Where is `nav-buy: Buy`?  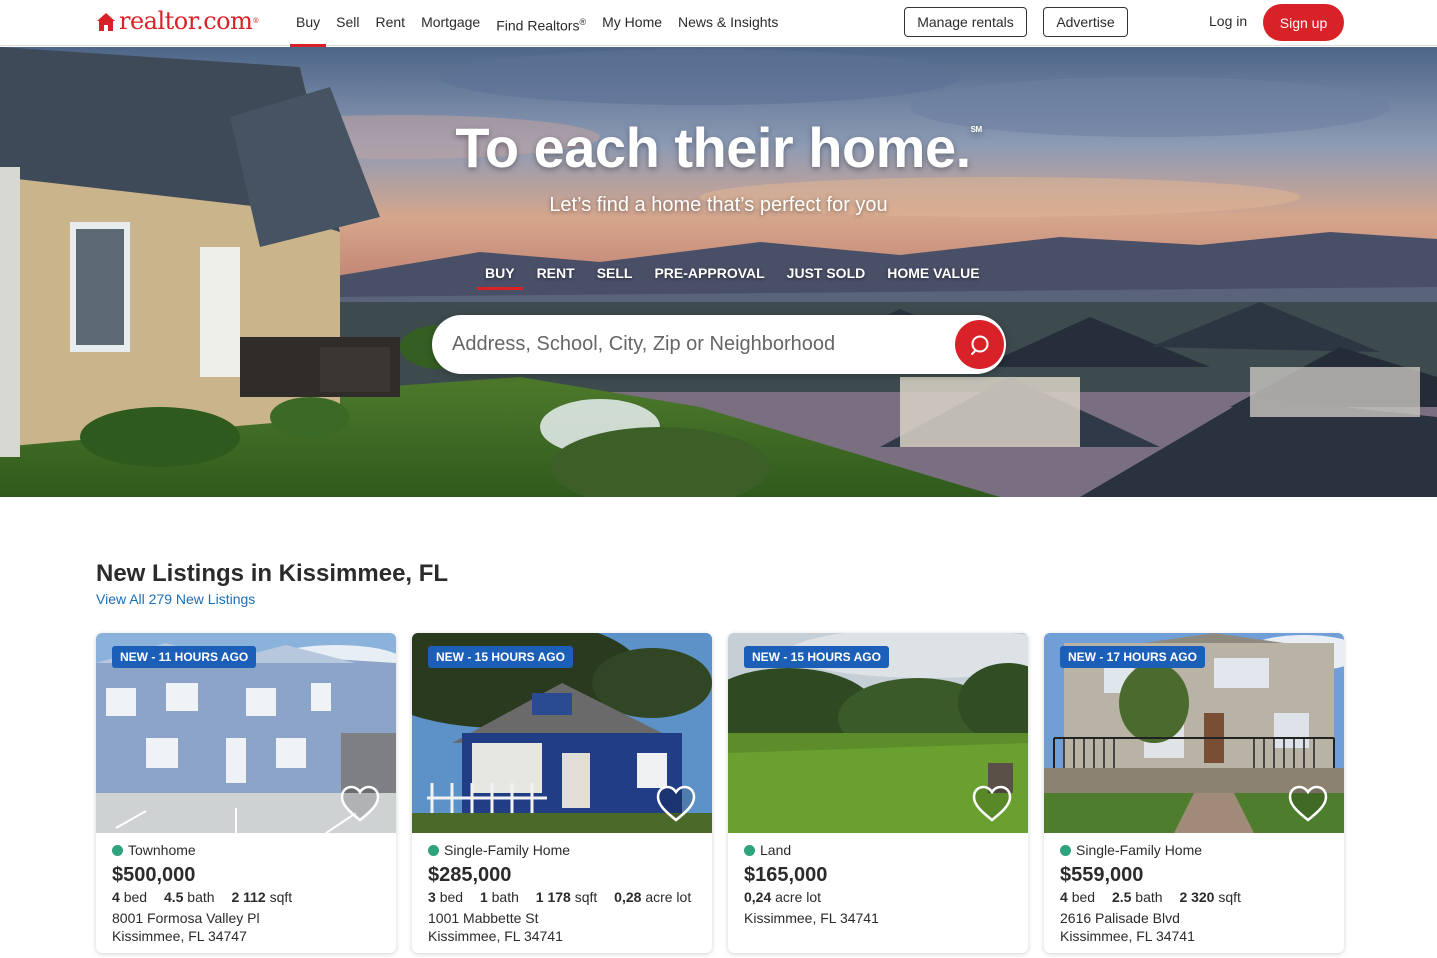
nav-buy: Buy is located at coordinates (308, 23).